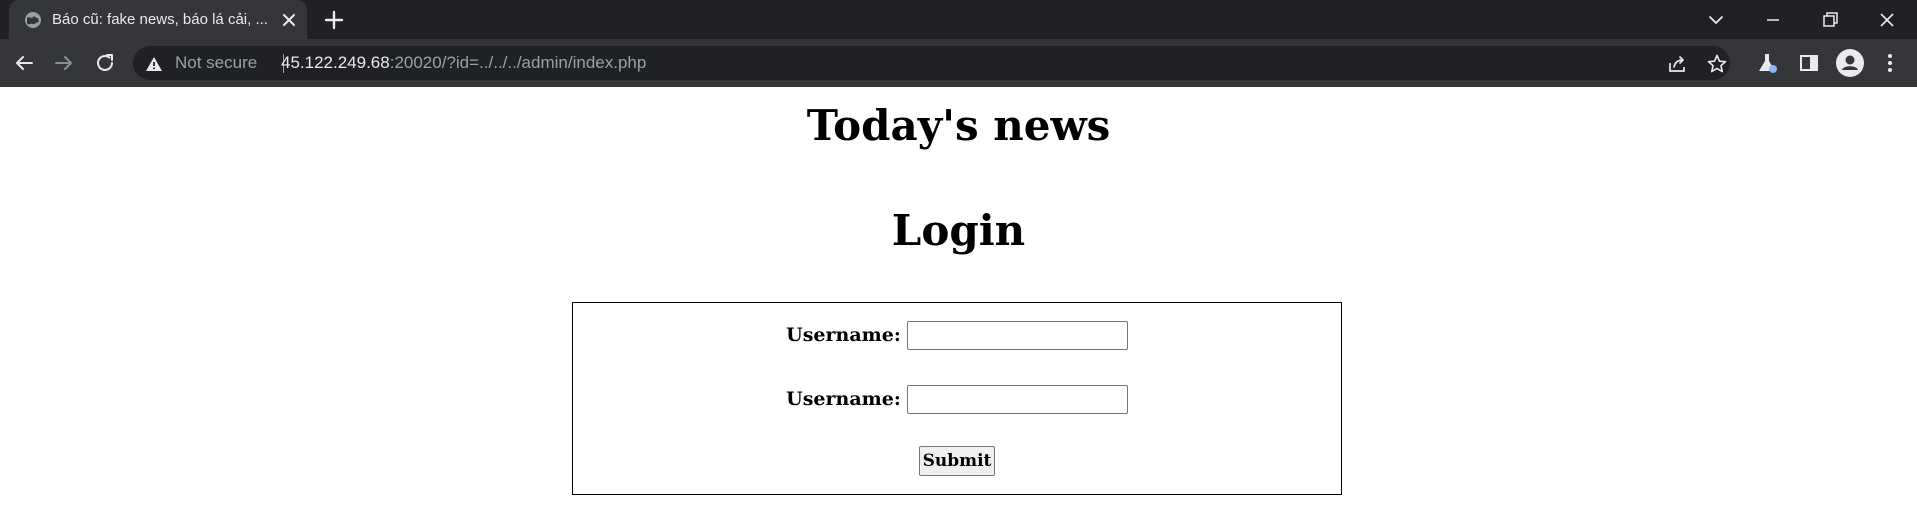 This screenshot has width=1917, height=515. I want to click on globe-icon, so click(33, 20).